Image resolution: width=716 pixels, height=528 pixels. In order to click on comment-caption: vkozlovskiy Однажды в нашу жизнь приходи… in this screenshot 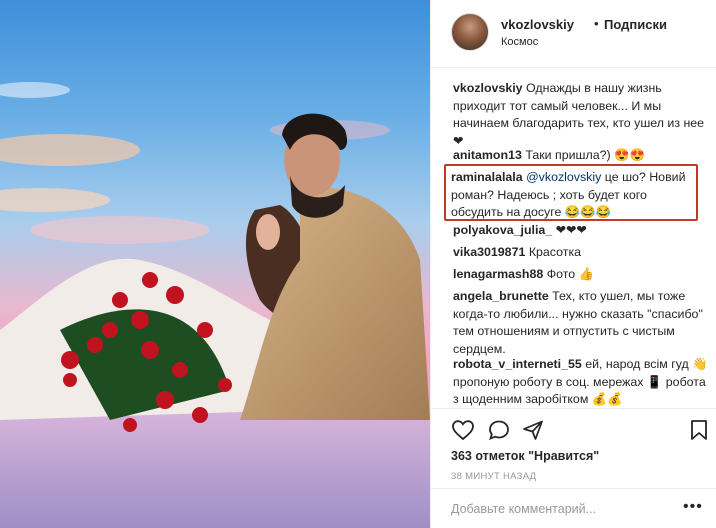, I will do `click(582, 115)`.